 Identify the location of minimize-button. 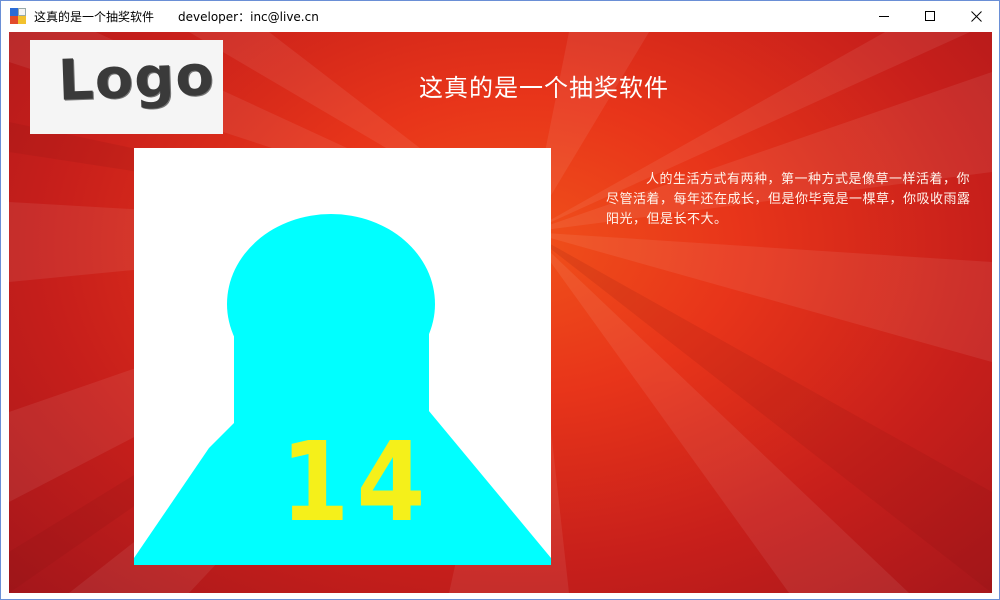
(884, 16).